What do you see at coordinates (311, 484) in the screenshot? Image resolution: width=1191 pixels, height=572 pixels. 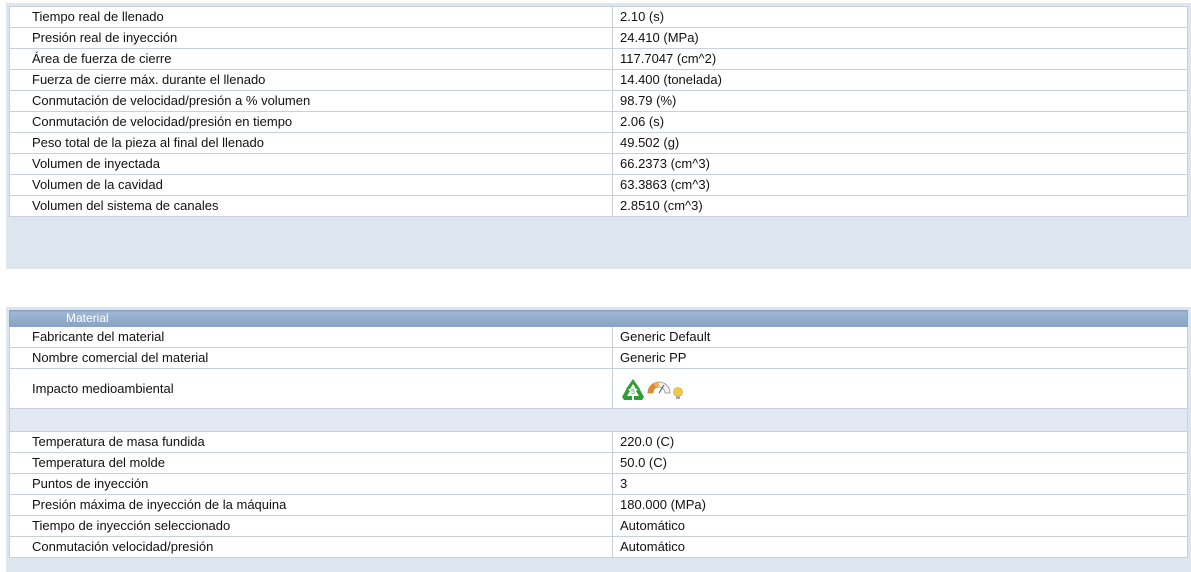 I see `row-label: Puntos de inyección` at bounding box center [311, 484].